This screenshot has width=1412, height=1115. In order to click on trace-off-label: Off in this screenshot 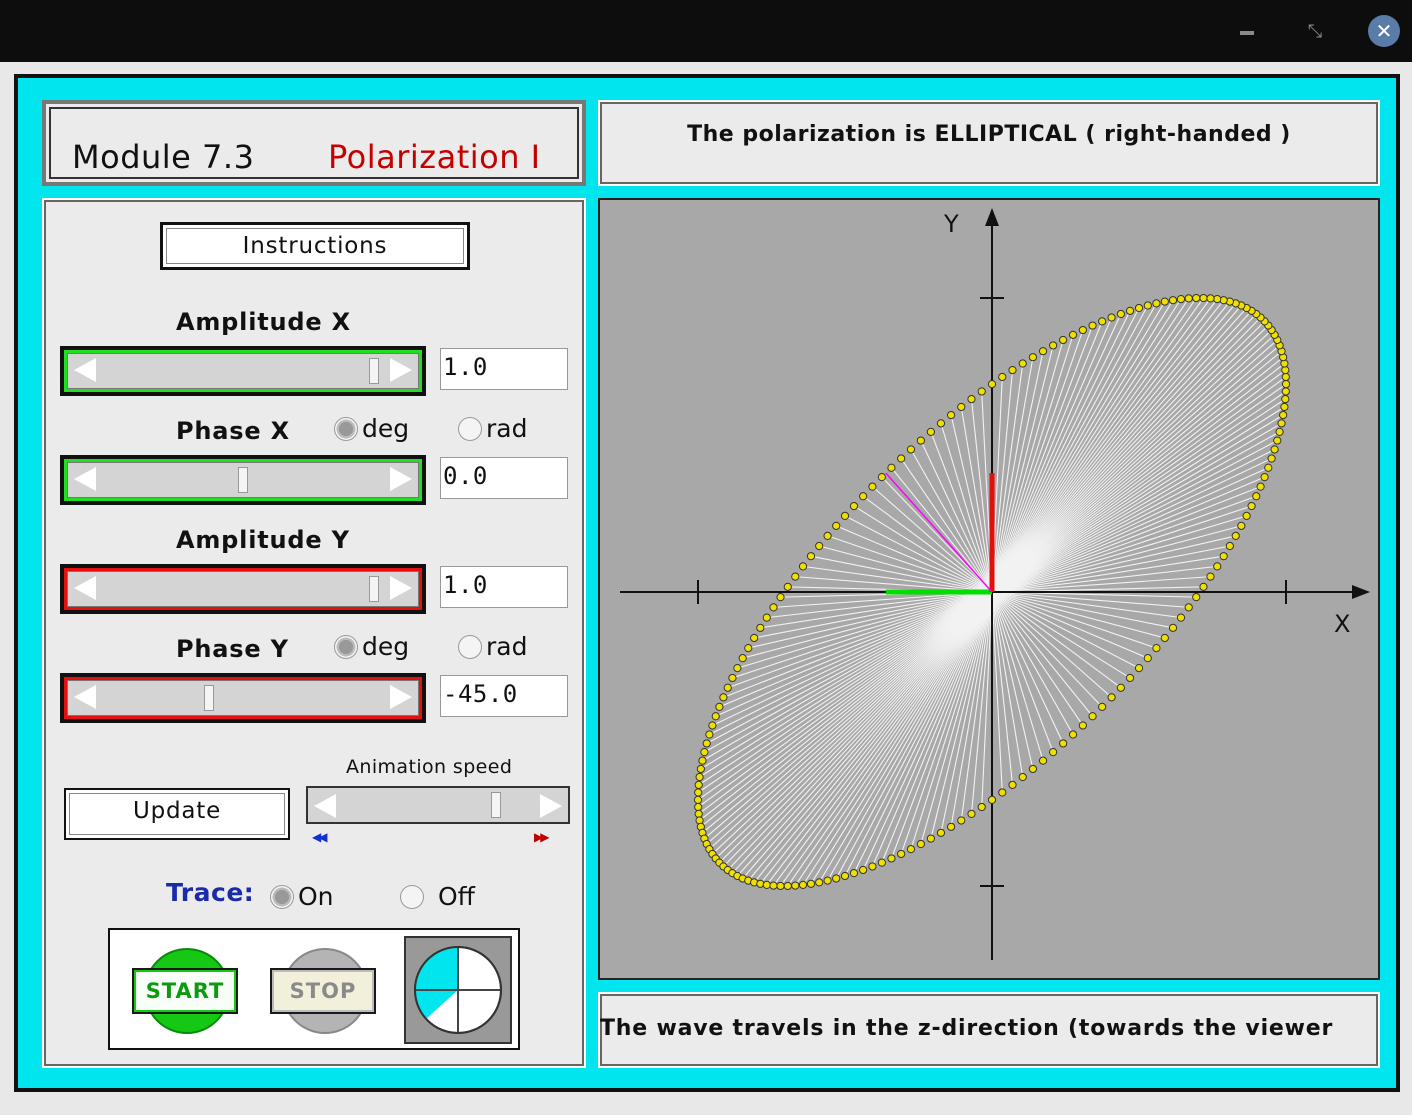, I will do `click(456, 896)`.